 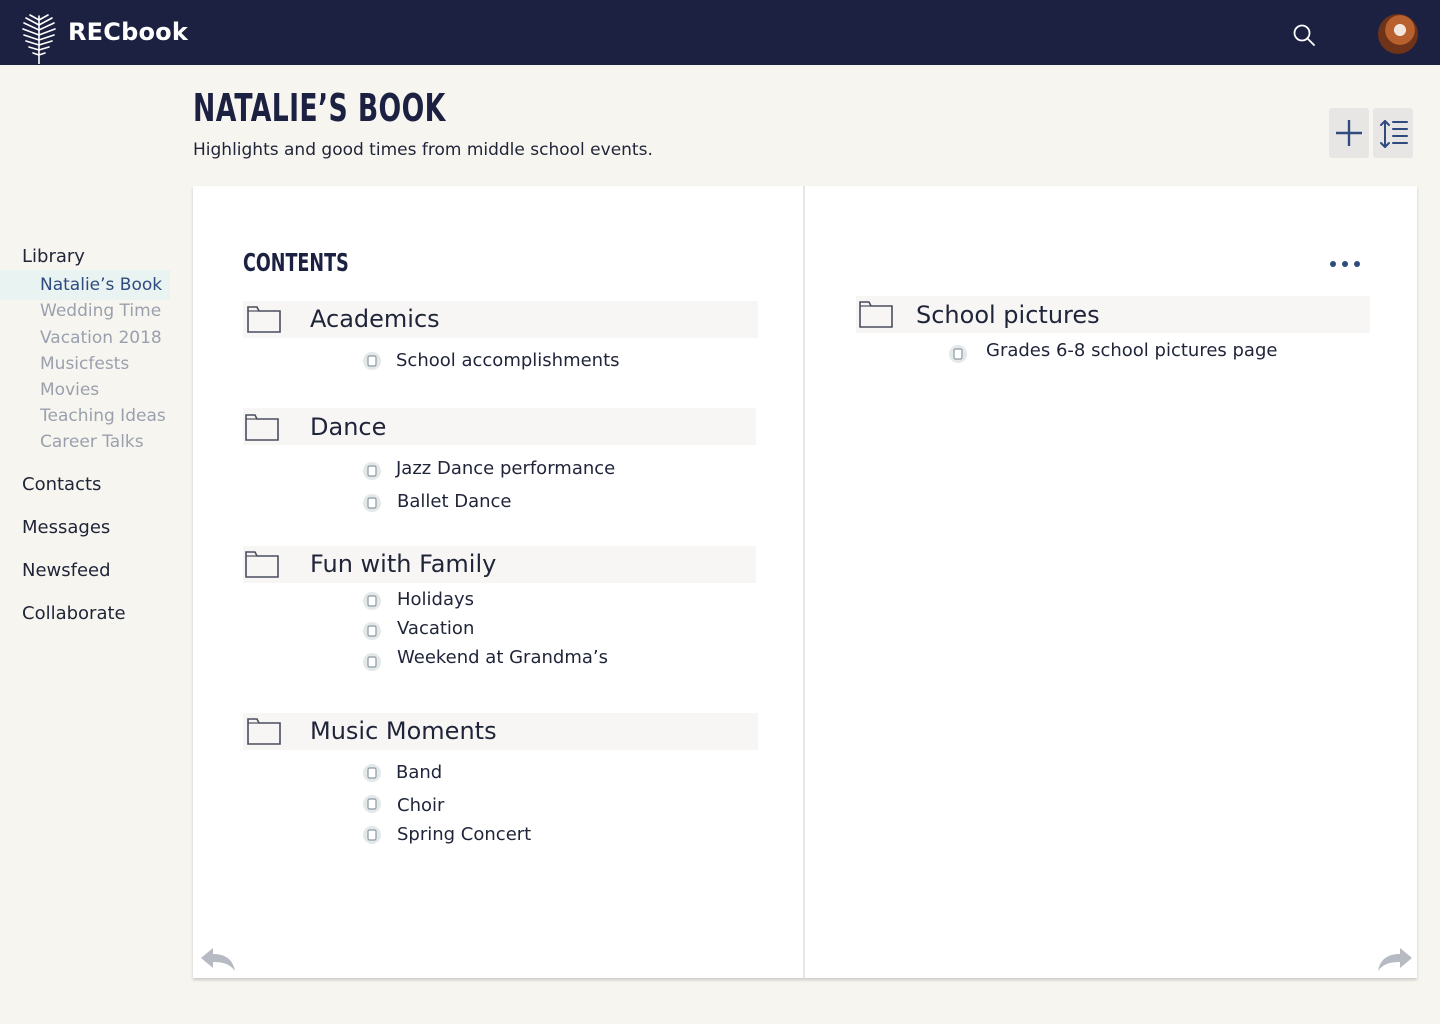 I want to click on sidebar-item-collaborate: Collaborate, so click(x=74, y=613).